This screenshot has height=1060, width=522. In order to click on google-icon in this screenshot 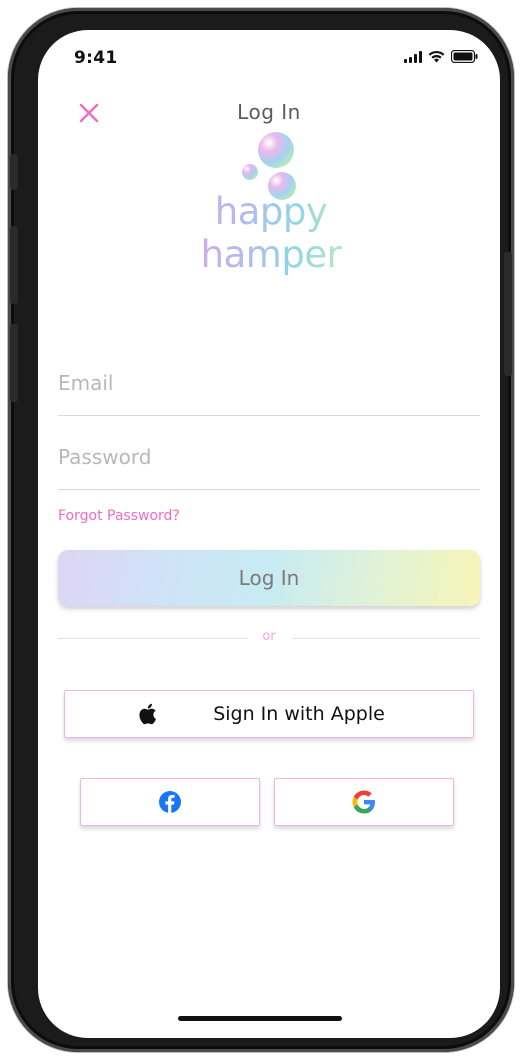, I will do `click(363, 802)`.